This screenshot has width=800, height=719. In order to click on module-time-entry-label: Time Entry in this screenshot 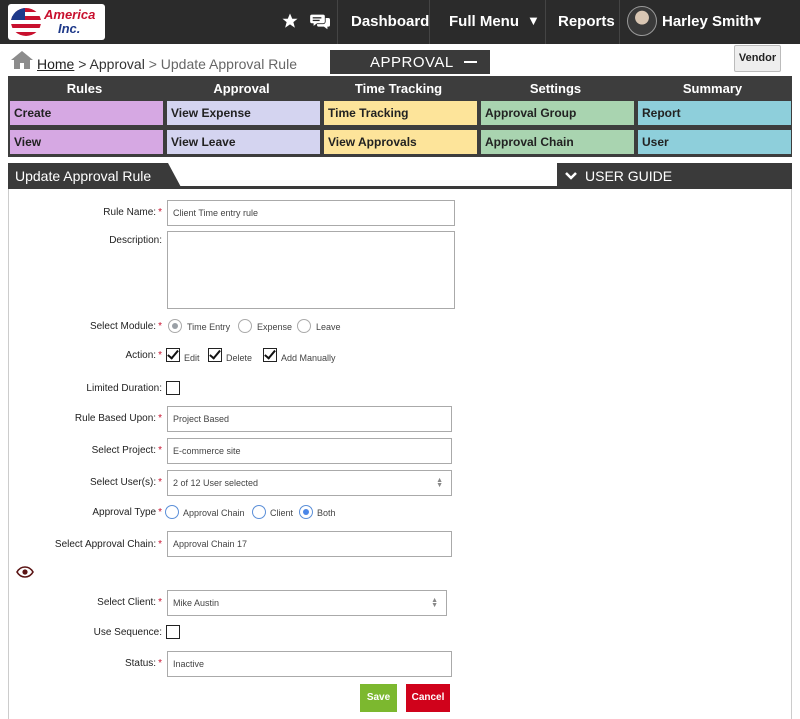, I will do `click(209, 327)`.